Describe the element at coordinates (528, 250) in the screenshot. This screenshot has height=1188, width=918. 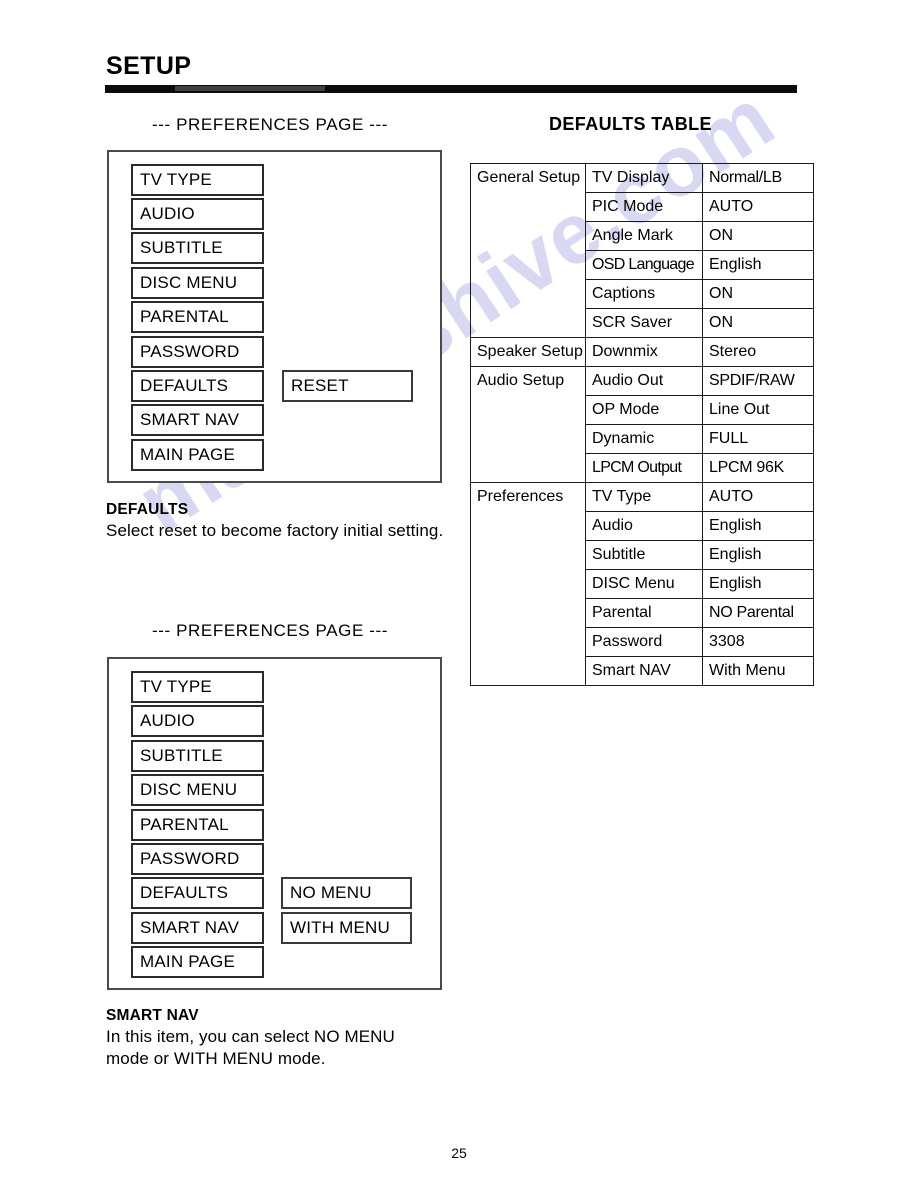
I see `table-cell-group: General Setup` at that location.